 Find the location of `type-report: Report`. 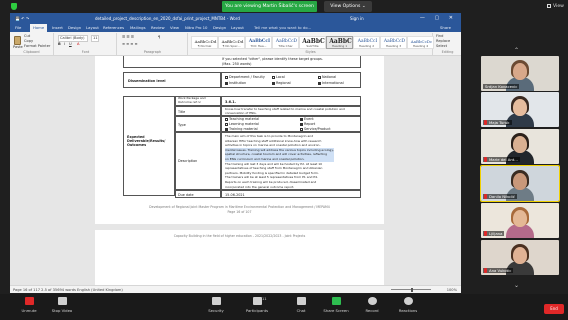

type-report: Report is located at coordinates (307, 124).